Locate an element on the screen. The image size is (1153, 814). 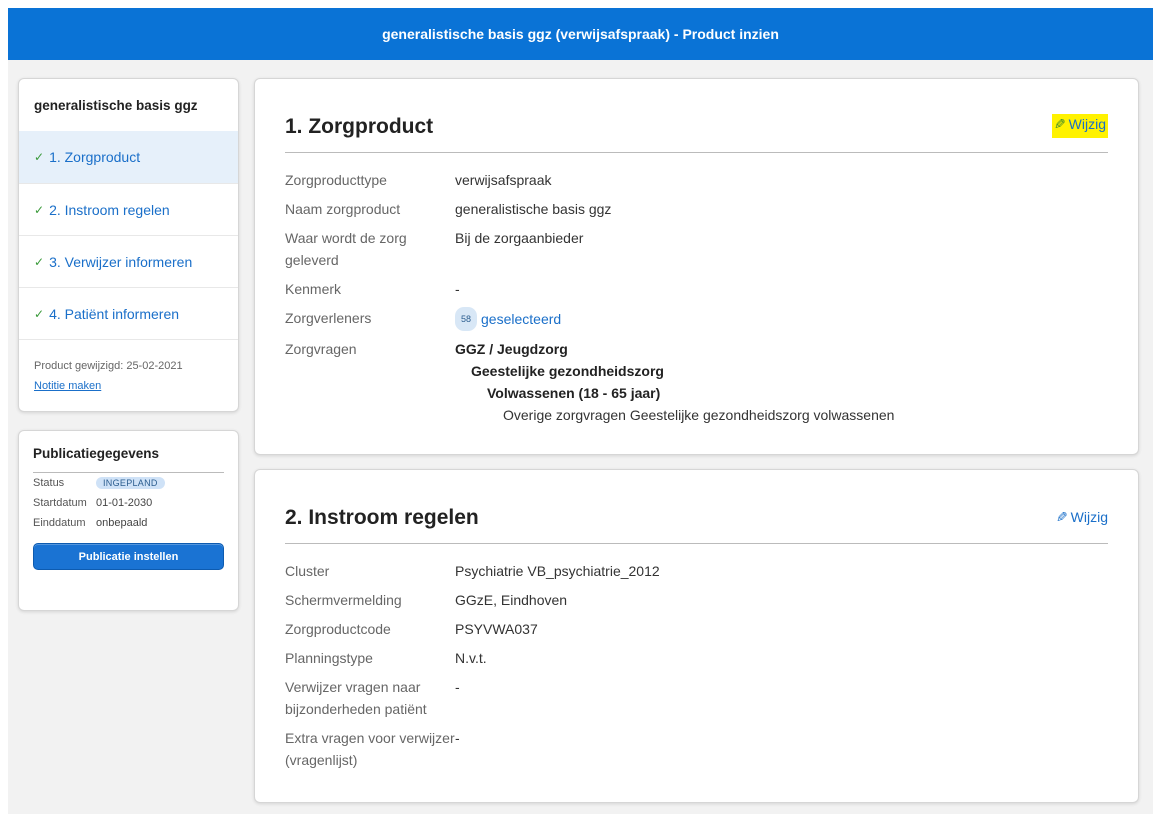
detail-value: generalistische basis ggz is located at coordinates (533, 209).